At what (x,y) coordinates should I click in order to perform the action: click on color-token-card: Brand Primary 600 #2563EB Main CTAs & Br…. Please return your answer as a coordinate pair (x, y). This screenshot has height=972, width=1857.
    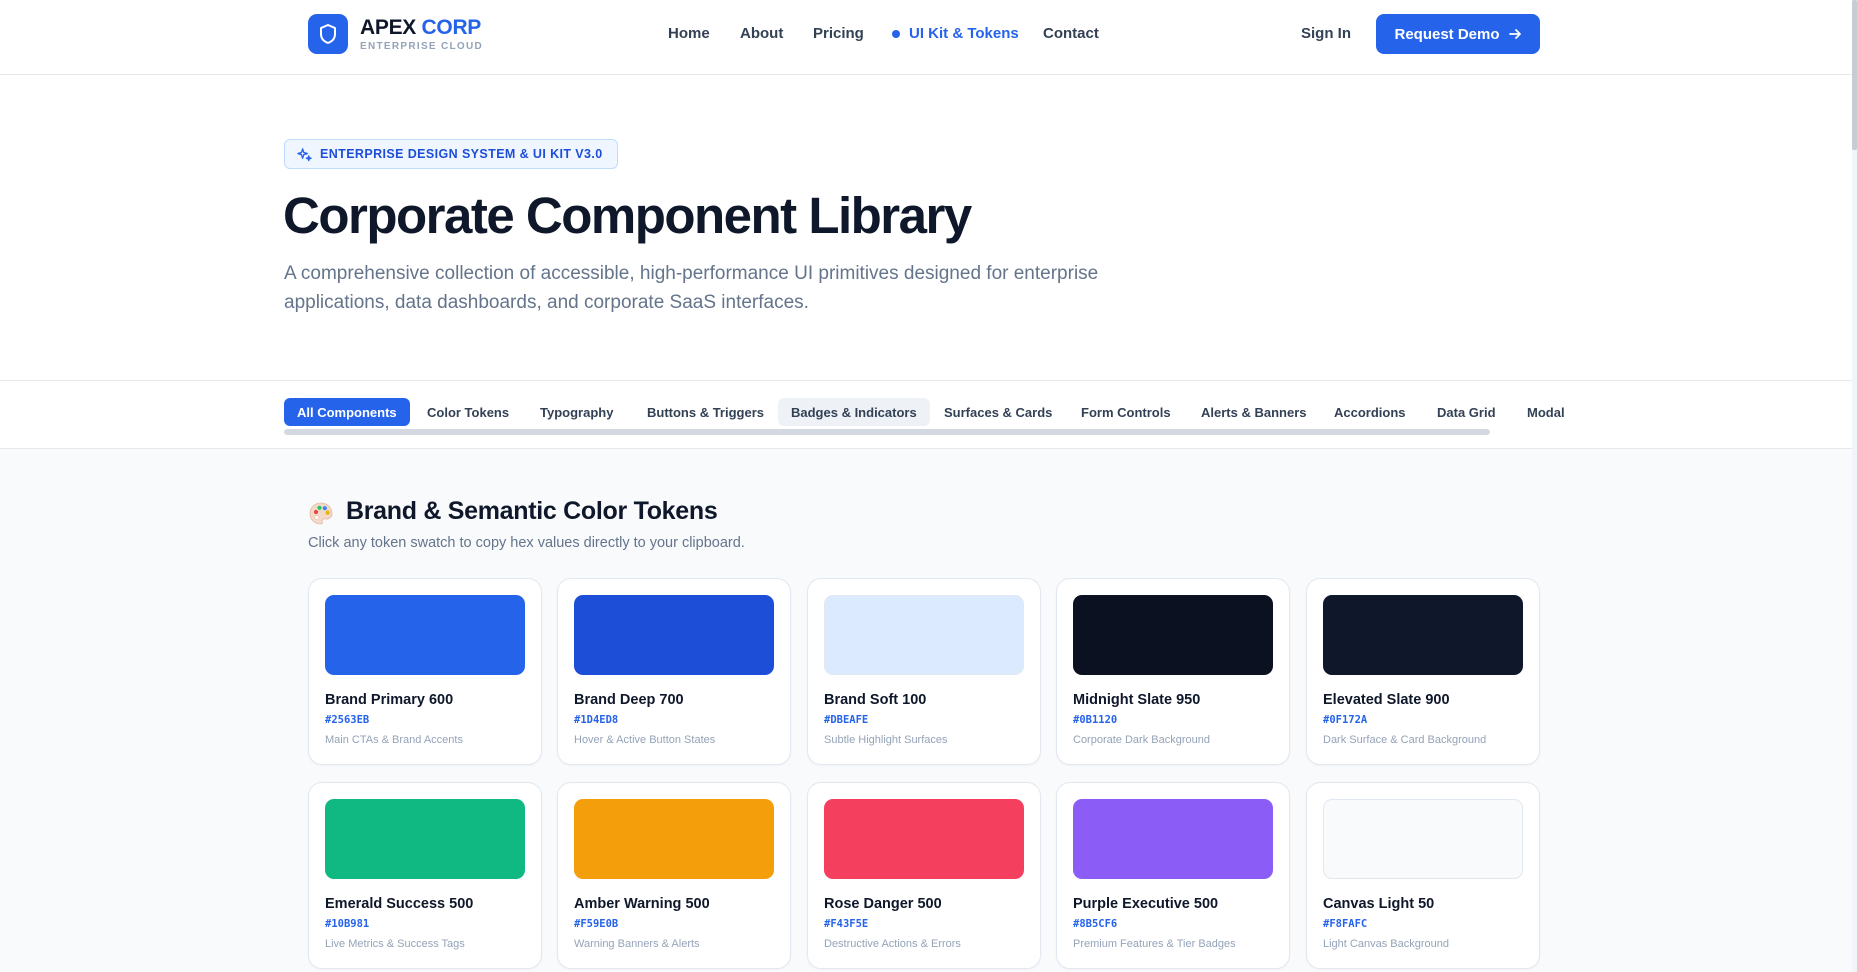
    Looking at the image, I should click on (425, 671).